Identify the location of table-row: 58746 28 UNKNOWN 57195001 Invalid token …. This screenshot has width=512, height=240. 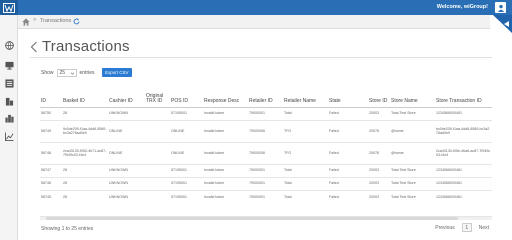
(266, 183).